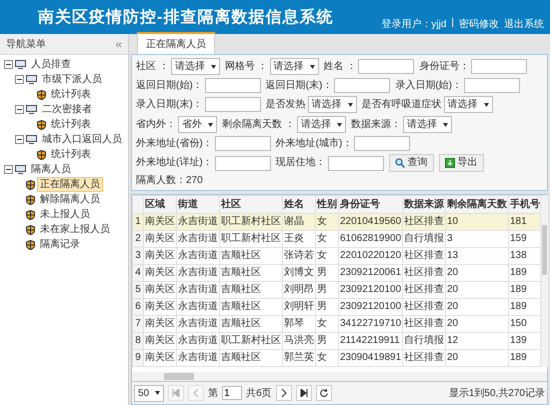 The image size is (550, 405). Describe the element at coordinates (461, 163) in the screenshot. I see `export-button: 导出` at that location.